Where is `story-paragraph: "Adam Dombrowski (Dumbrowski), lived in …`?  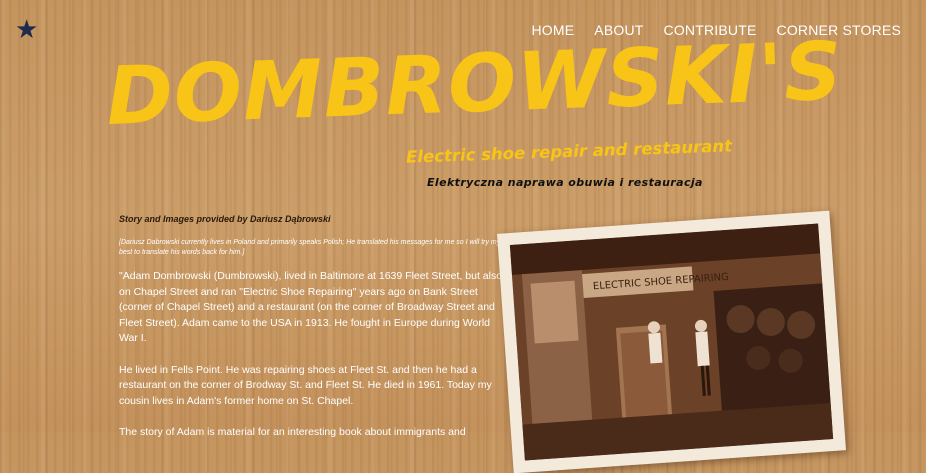
story-paragraph: "Adam Dombrowski (Dumbrowski), lived in … is located at coordinates (311, 307).